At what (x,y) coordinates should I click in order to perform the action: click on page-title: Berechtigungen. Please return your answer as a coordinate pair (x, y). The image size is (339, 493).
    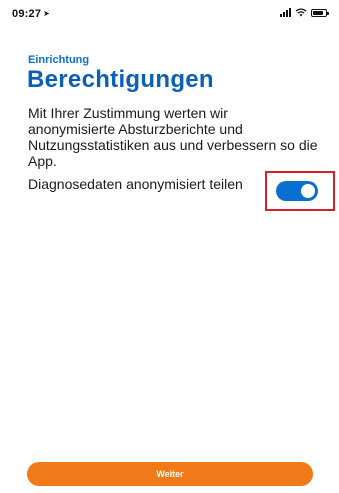
    Looking at the image, I should click on (120, 79).